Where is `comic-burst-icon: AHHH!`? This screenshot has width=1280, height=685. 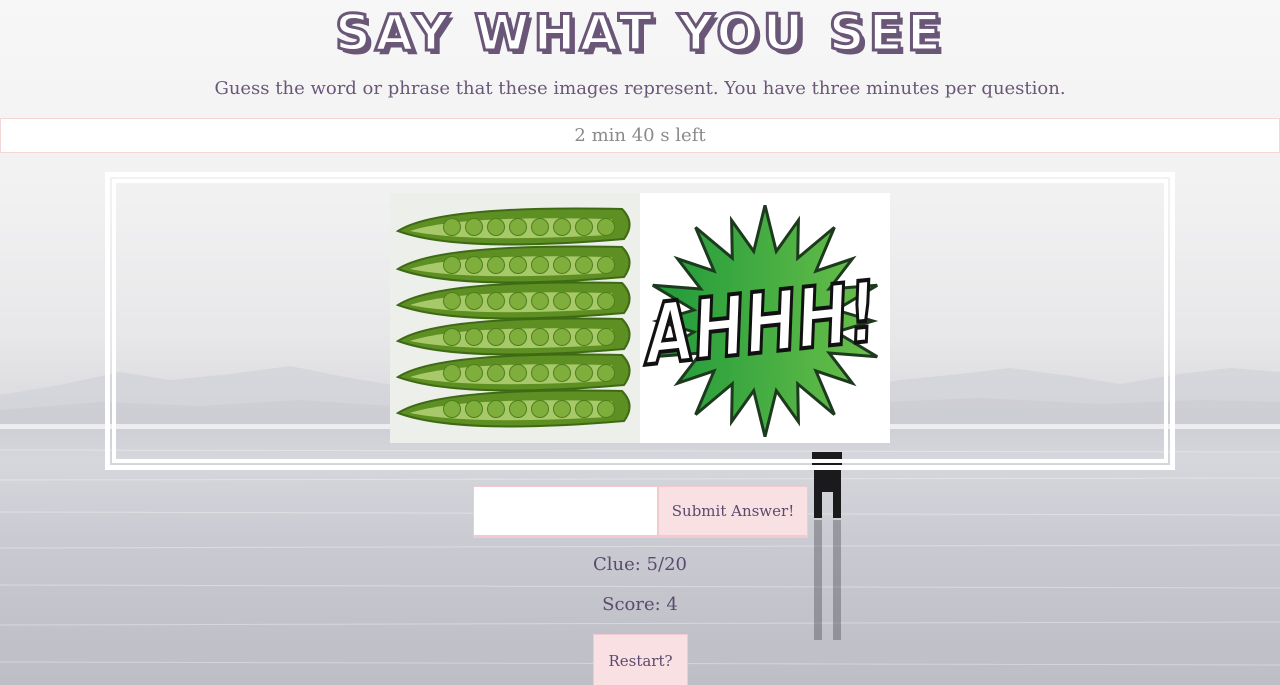
comic-burst-icon: AHHH! is located at coordinates (759, 321).